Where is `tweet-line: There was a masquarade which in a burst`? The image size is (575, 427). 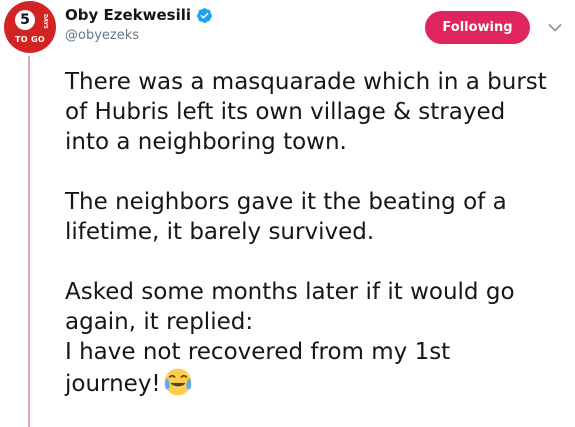 tweet-line: There was a masquarade which in a burst is located at coordinates (306, 82).